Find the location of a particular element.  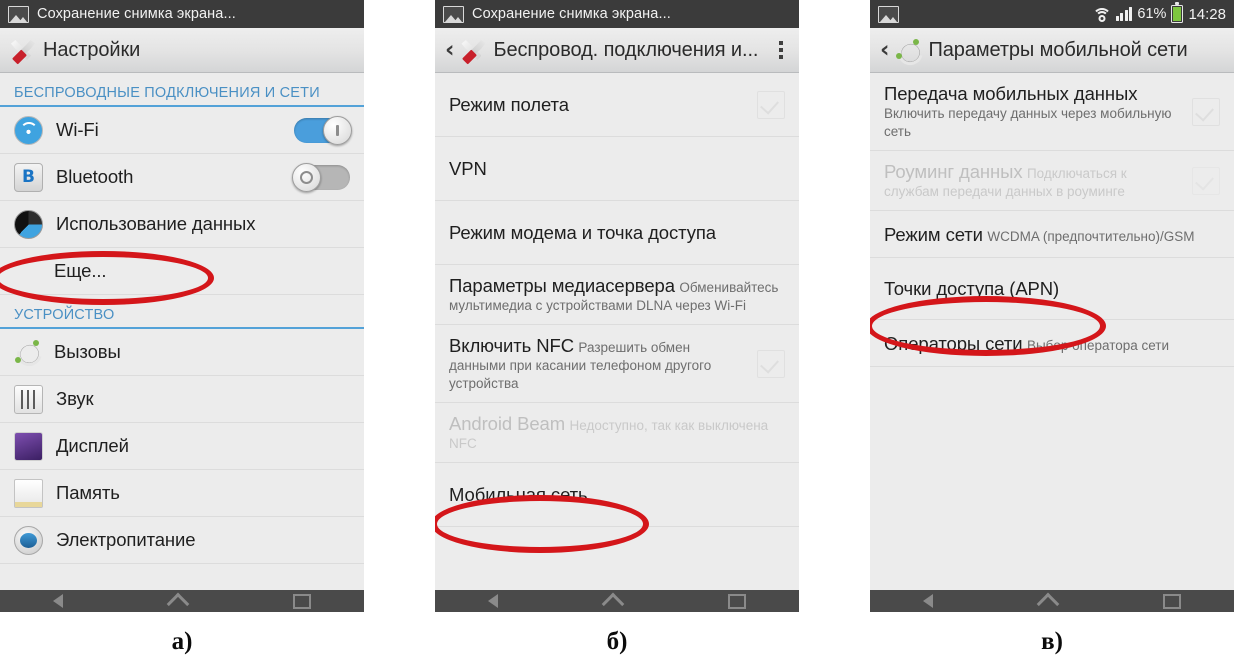

row-label: Электропитание is located at coordinates (126, 540).